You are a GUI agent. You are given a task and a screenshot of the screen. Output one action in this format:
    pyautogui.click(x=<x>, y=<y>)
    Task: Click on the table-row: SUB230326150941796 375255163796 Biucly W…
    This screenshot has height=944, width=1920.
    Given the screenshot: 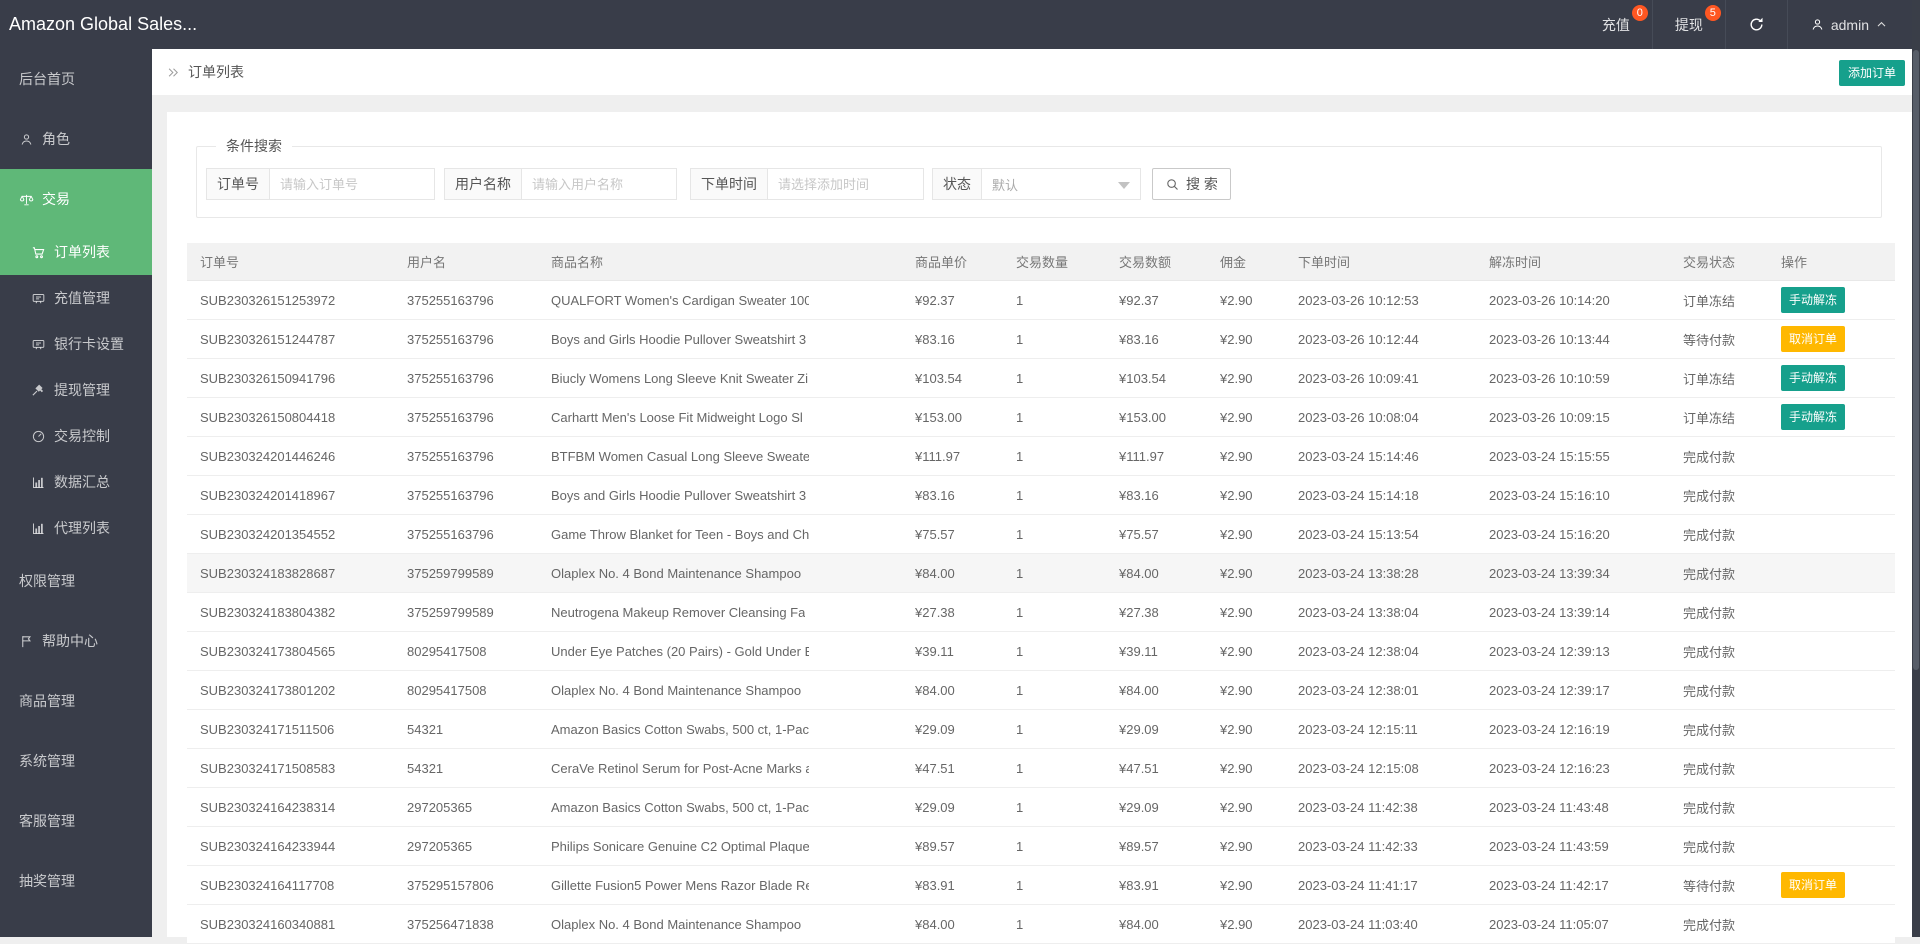 What is the action you would take?
    pyautogui.click(x=1041, y=378)
    